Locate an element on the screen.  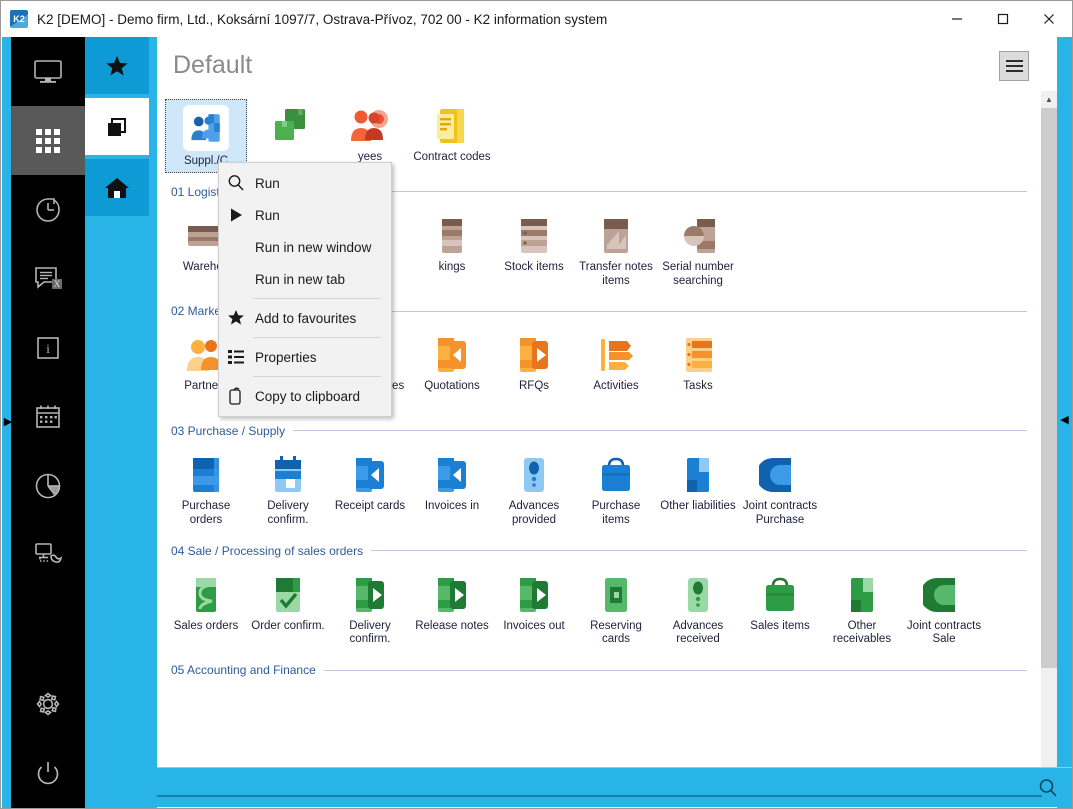
delivery-confirm-icon is located at coordinates (288, 475).